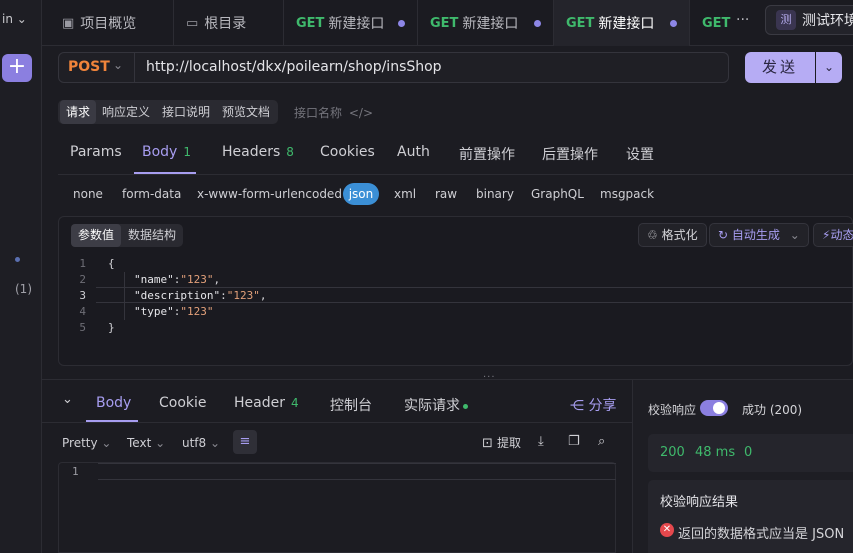  What do you see at coordinates (21, 276) in the screenshot?
I see `left-sidebar` at bounding box center [21, 276].